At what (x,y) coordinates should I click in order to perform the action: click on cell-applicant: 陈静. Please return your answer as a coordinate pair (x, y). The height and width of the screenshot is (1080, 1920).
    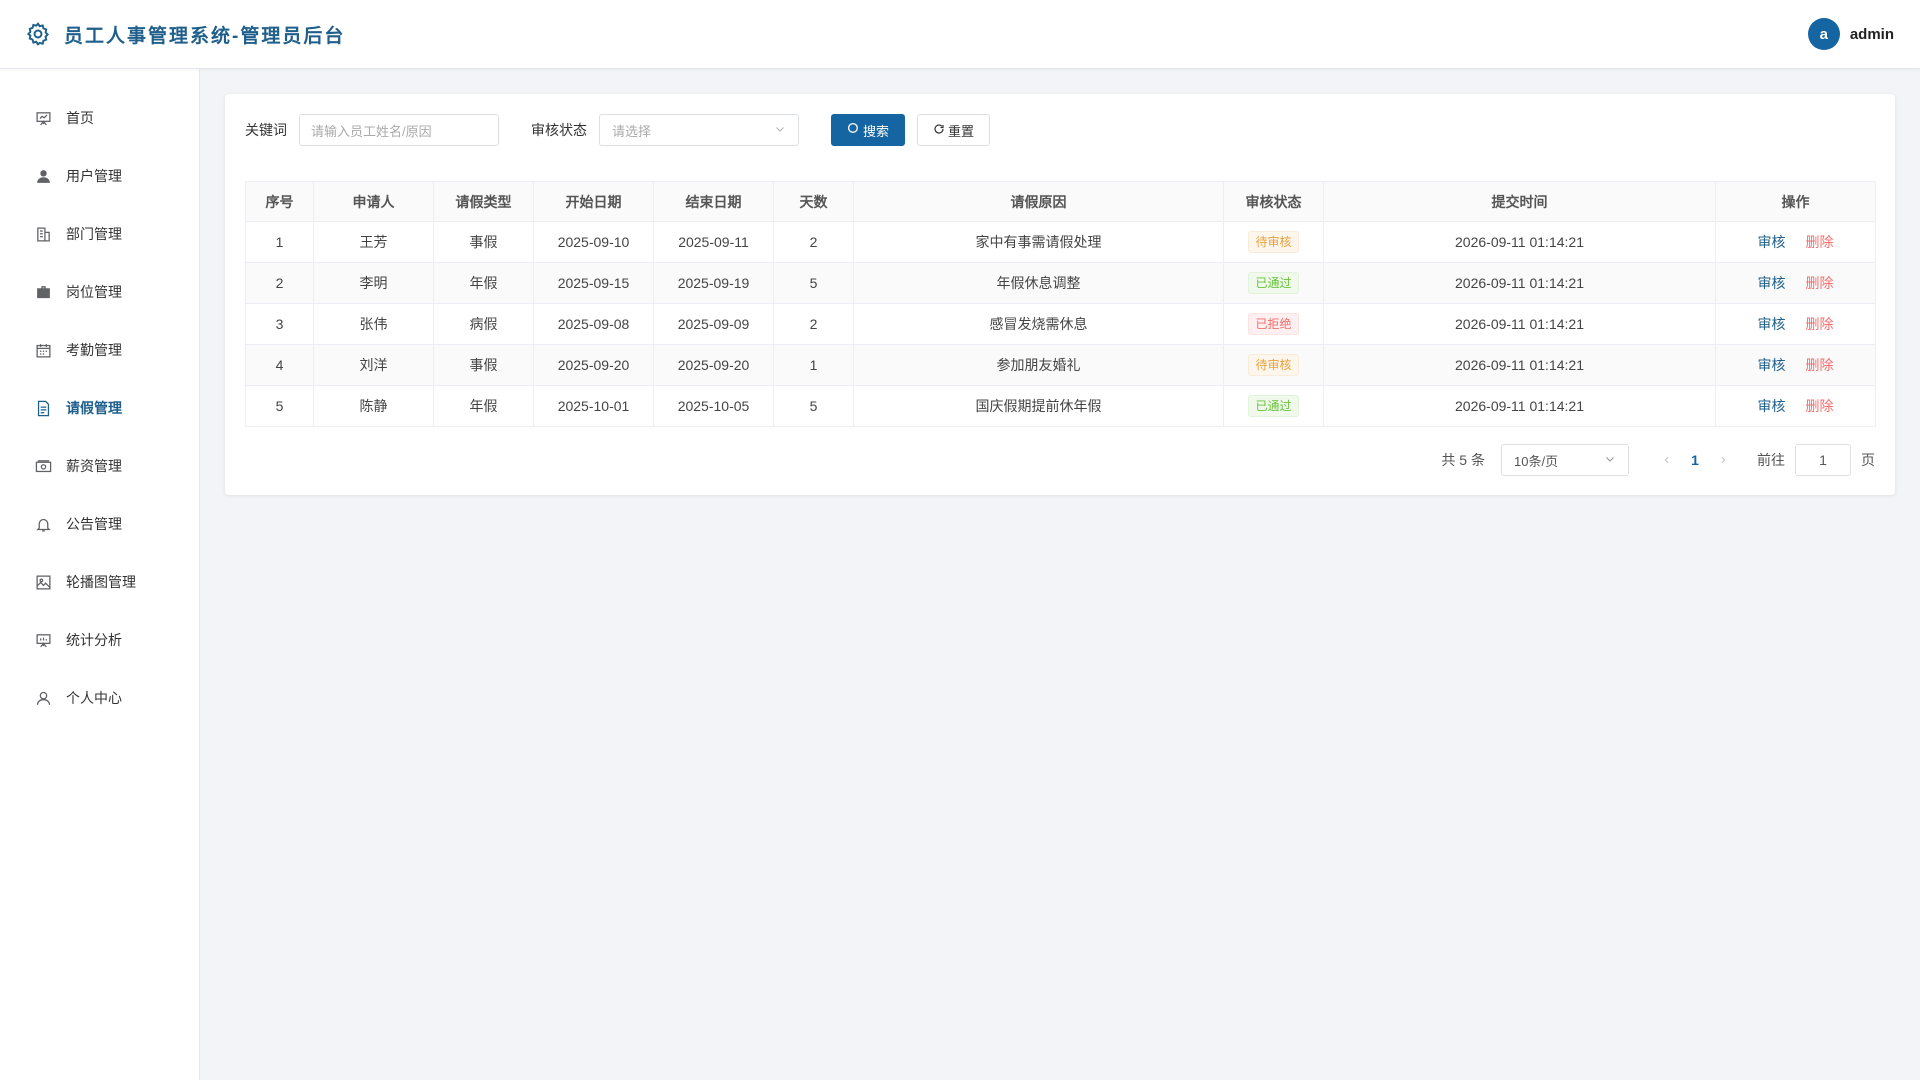
    Looking at the image, I should click on (373, 406).